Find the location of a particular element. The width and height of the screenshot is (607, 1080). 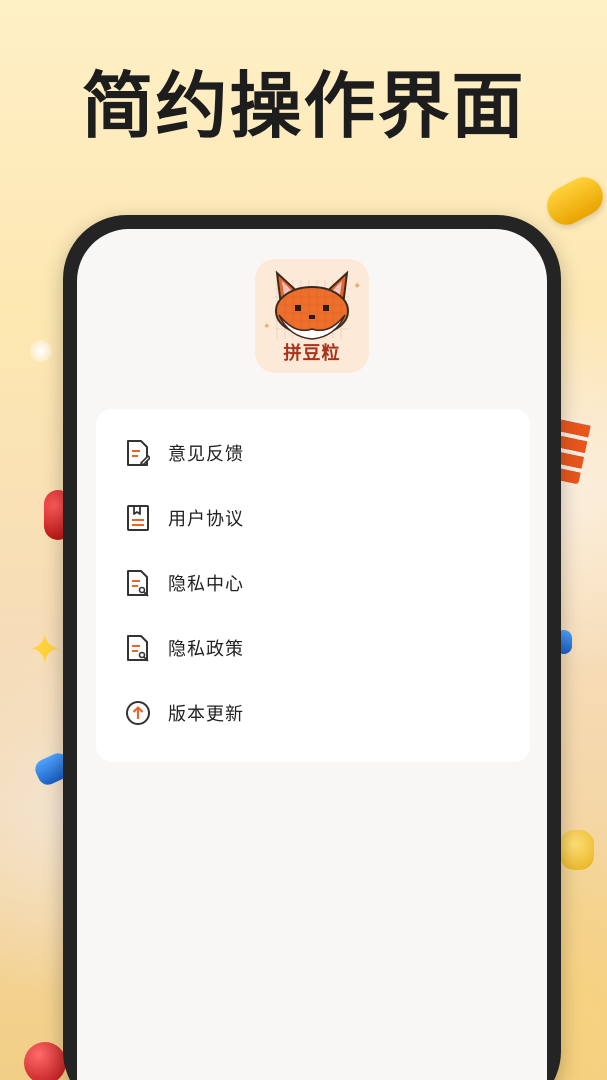

menu-item-feedback: 意见反馈 is located at coordinates (313, 453).